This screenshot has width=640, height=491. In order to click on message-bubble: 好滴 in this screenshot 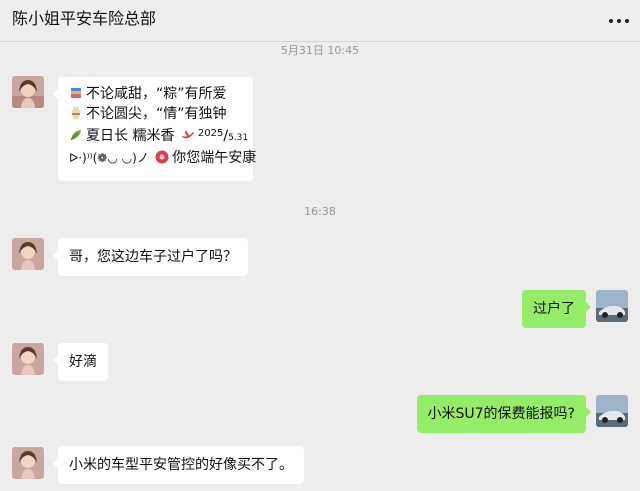, I will do `click(80, 362)`.